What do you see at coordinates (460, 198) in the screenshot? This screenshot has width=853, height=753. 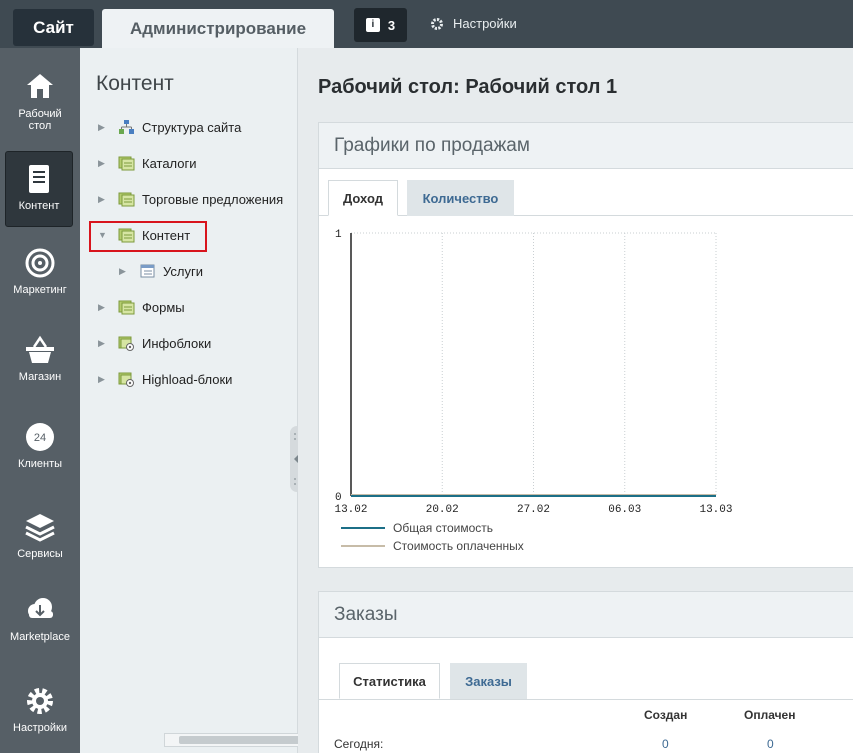 I see `tab-quantity: Количество` at bounding box center [460, 198].